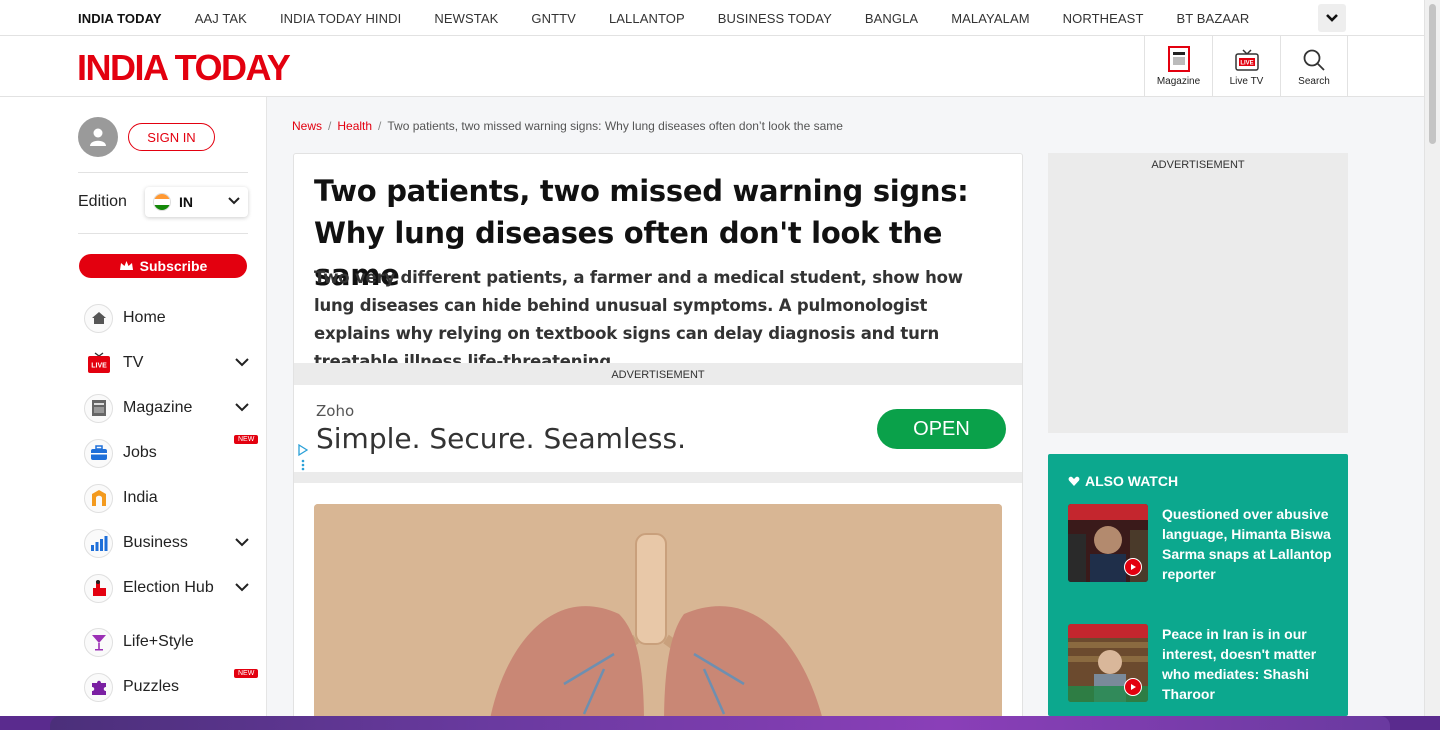 The height and width of the screenshot is (730, 1440). I want to click on sidebar-advertisement: ADVERTISEMENT, so click(1198, 293).